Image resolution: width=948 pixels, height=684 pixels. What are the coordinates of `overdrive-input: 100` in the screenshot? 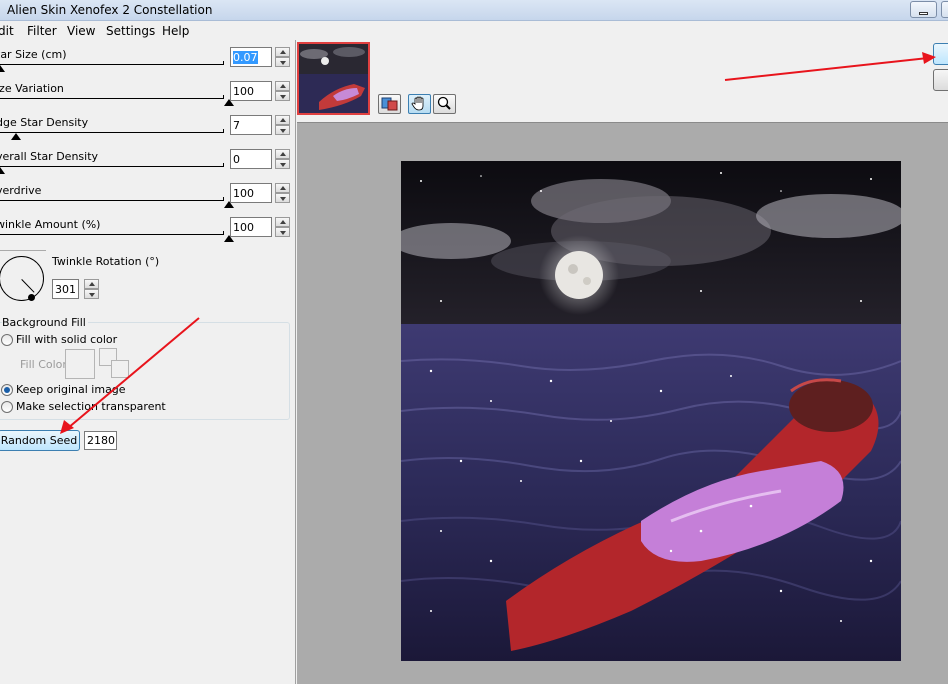 It's located at (251, 193).